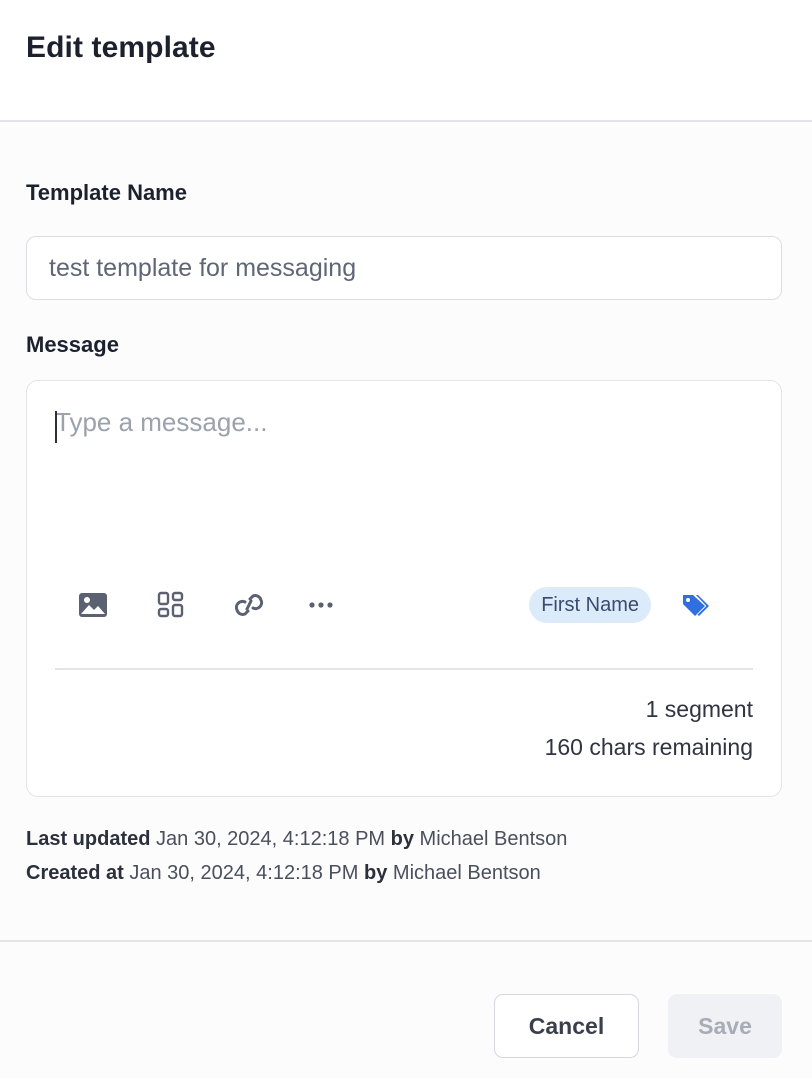 This screenshot has width=812, height=1078. What do you see at coordinates (376, 873) in the screenshot?
I see `created-by-label: by` at bounding box center [376, 873].